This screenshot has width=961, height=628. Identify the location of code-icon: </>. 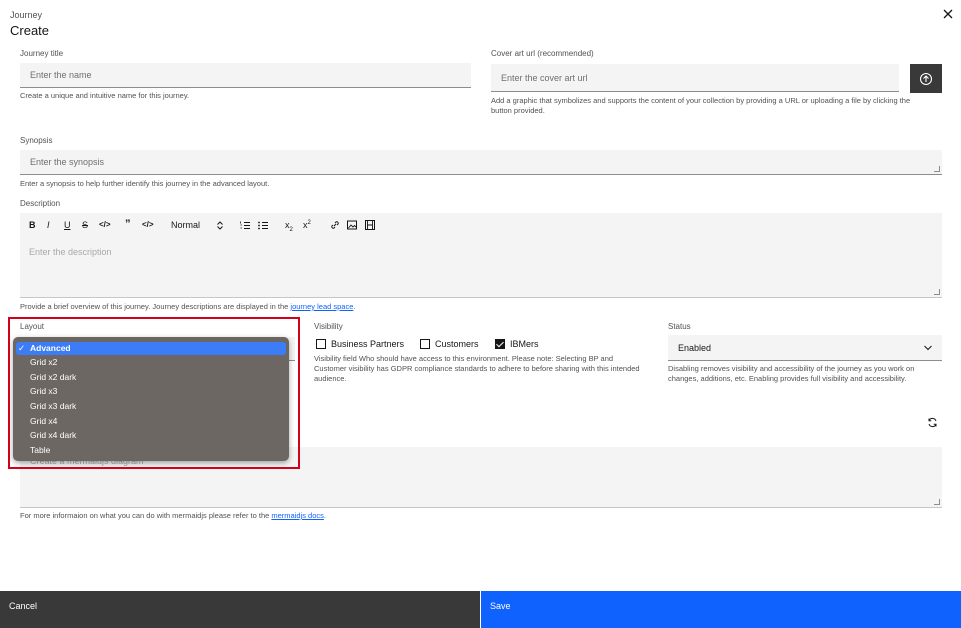
(105, 224).